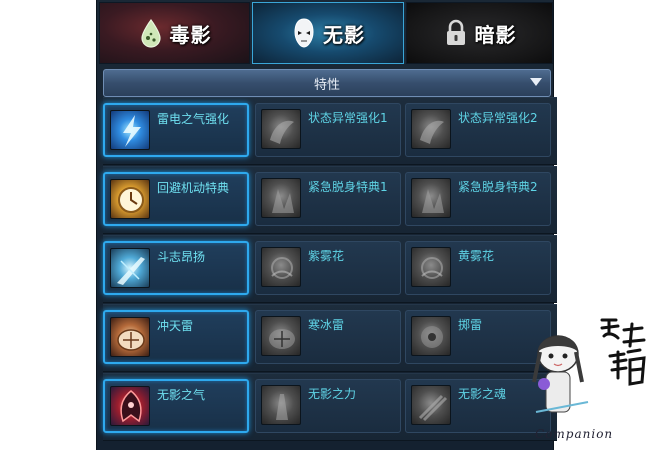 This screenshot has height=450, width=650. I want to click on skill-slot: 紧急脱身特典2, so click(478, 199).